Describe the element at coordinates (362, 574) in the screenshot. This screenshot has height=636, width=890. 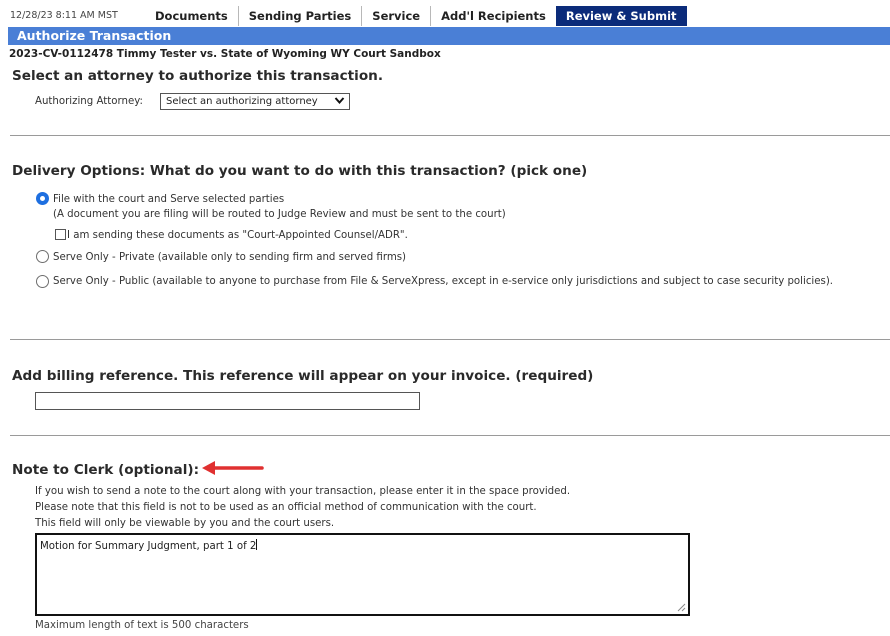
I see `note-to-clerk-textarea: Motion for Summary Judgment, part 1 of 2` at that location.